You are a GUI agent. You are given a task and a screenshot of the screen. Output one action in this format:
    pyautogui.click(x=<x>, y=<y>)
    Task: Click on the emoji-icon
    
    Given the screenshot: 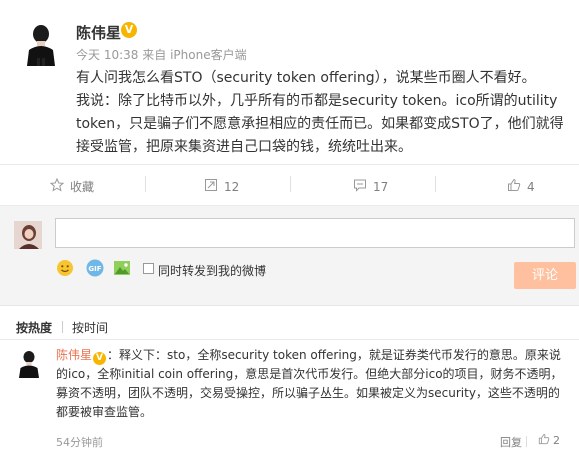 What is the action you would take?
    pyautogui.click(x=65, y=268)
    